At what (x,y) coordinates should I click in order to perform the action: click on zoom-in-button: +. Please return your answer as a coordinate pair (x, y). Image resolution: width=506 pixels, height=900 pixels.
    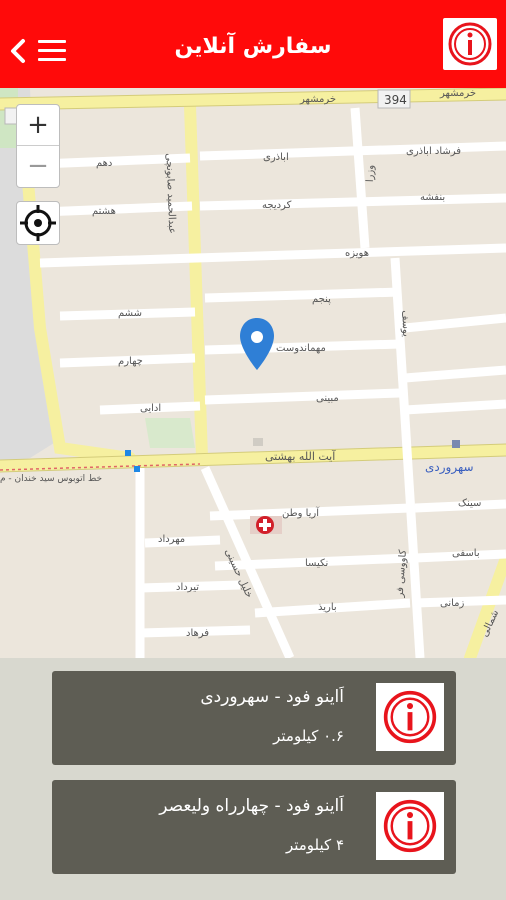
    Looking at the image, I should click on (38, 125).